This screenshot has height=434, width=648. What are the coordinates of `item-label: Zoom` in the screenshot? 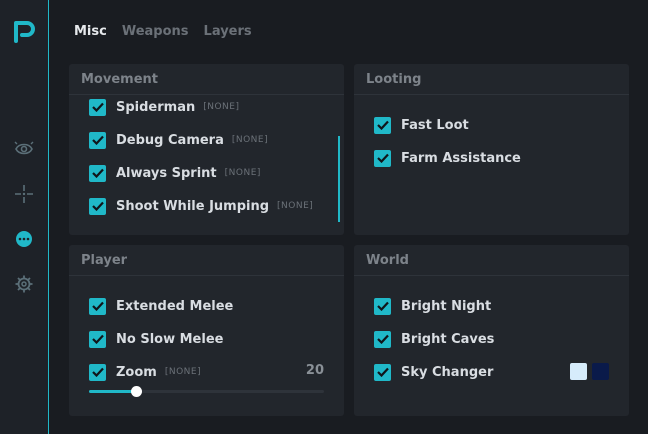 It's located at (136, 372).